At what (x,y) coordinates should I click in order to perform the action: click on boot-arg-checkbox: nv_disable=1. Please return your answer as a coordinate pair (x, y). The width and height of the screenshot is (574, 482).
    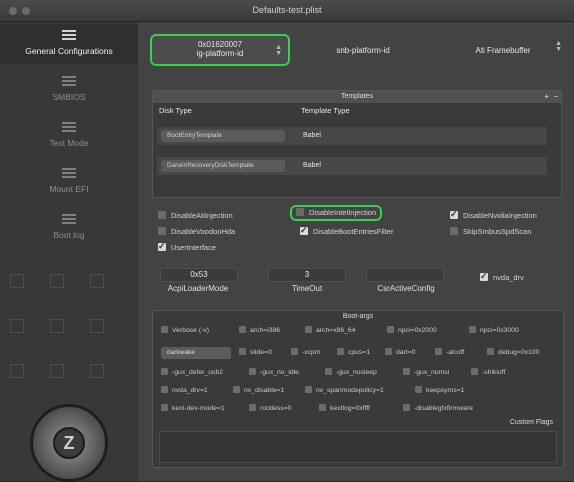
    Looking at the image, I should click on (258, 391).